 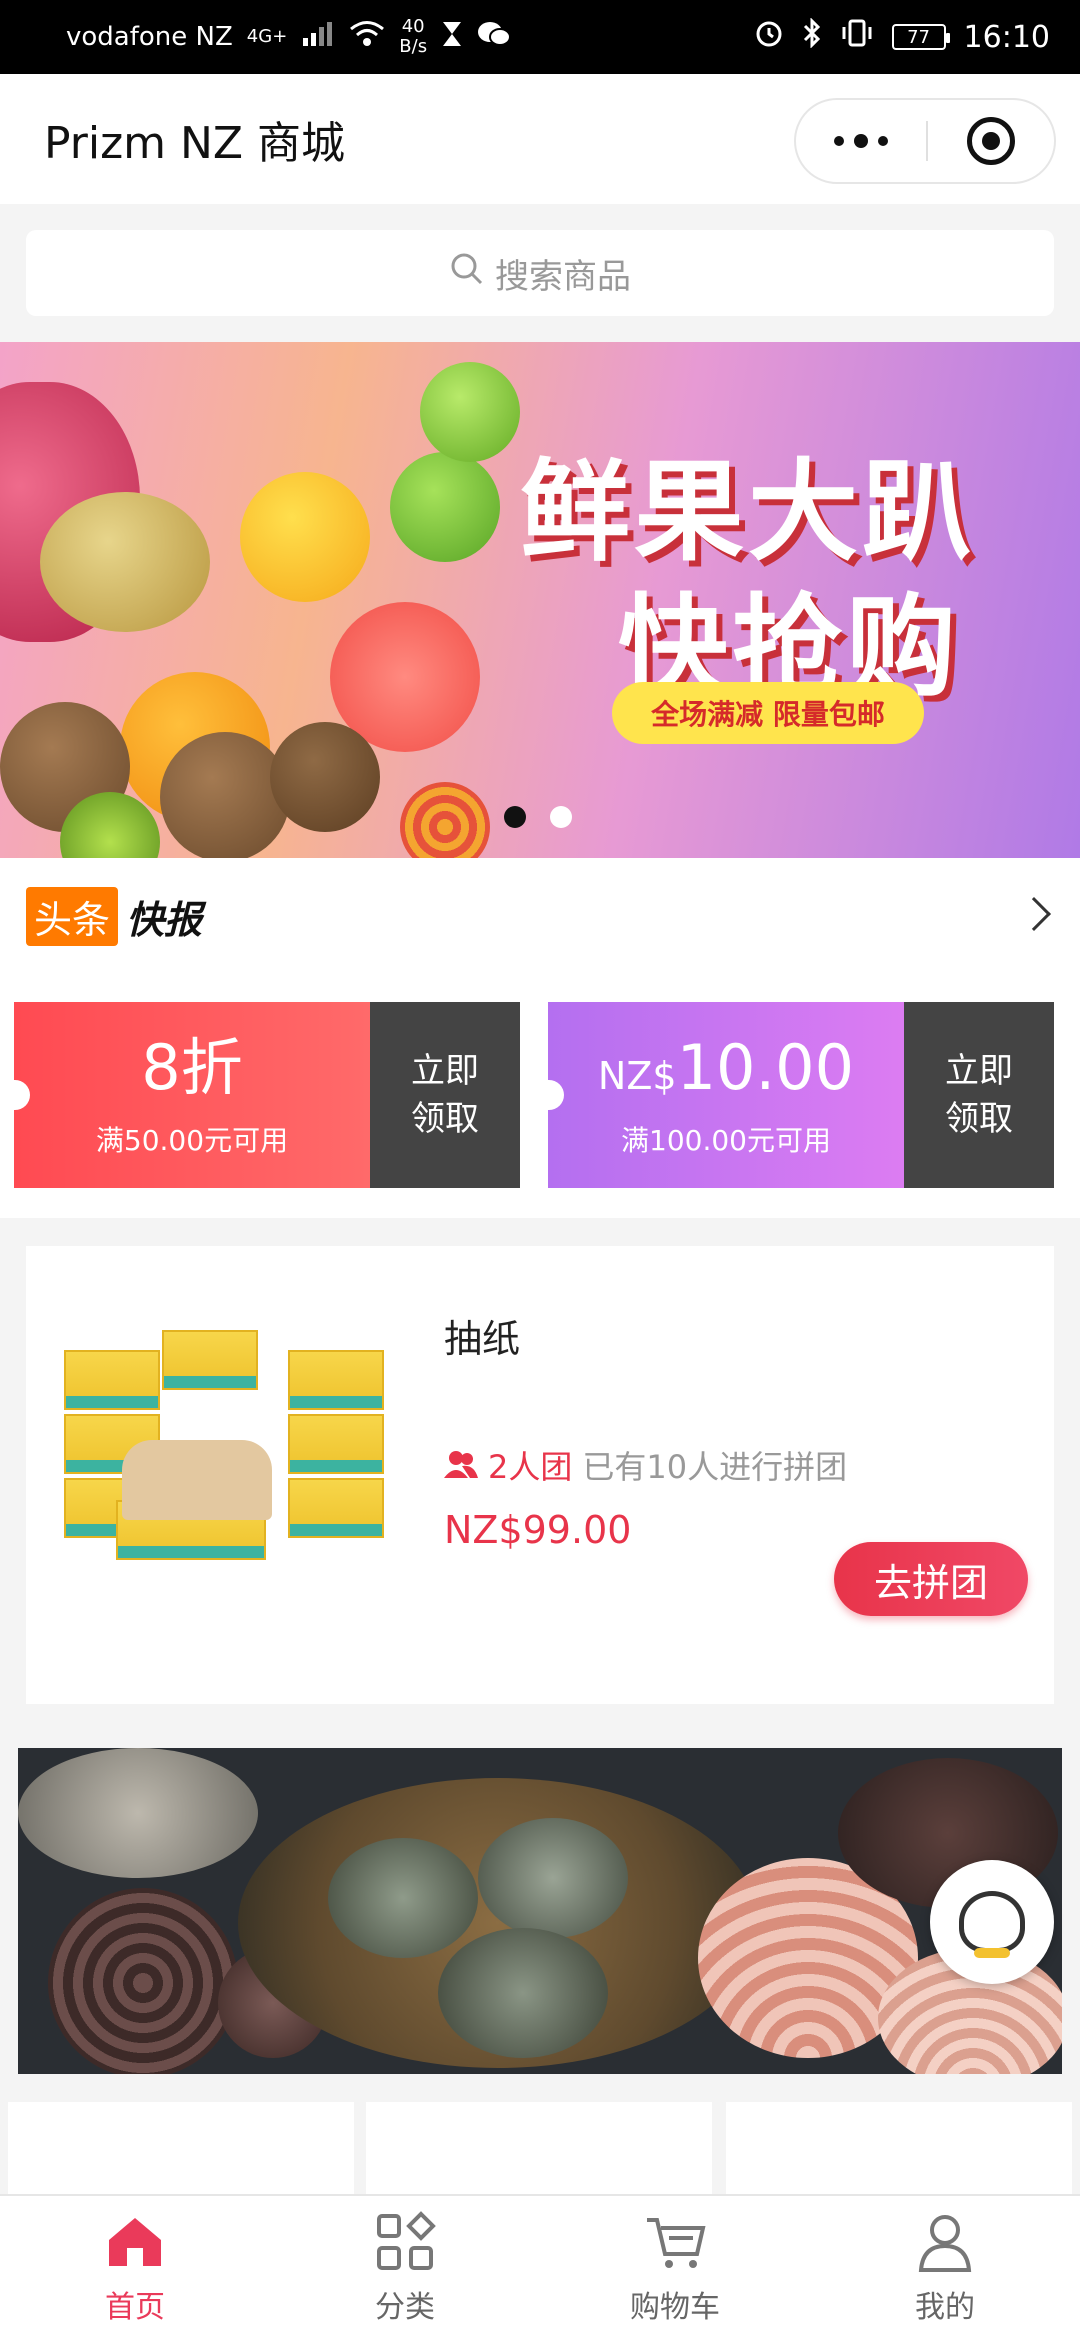 I want to click on miniprogram-capsule, so click(x=925, y=141).